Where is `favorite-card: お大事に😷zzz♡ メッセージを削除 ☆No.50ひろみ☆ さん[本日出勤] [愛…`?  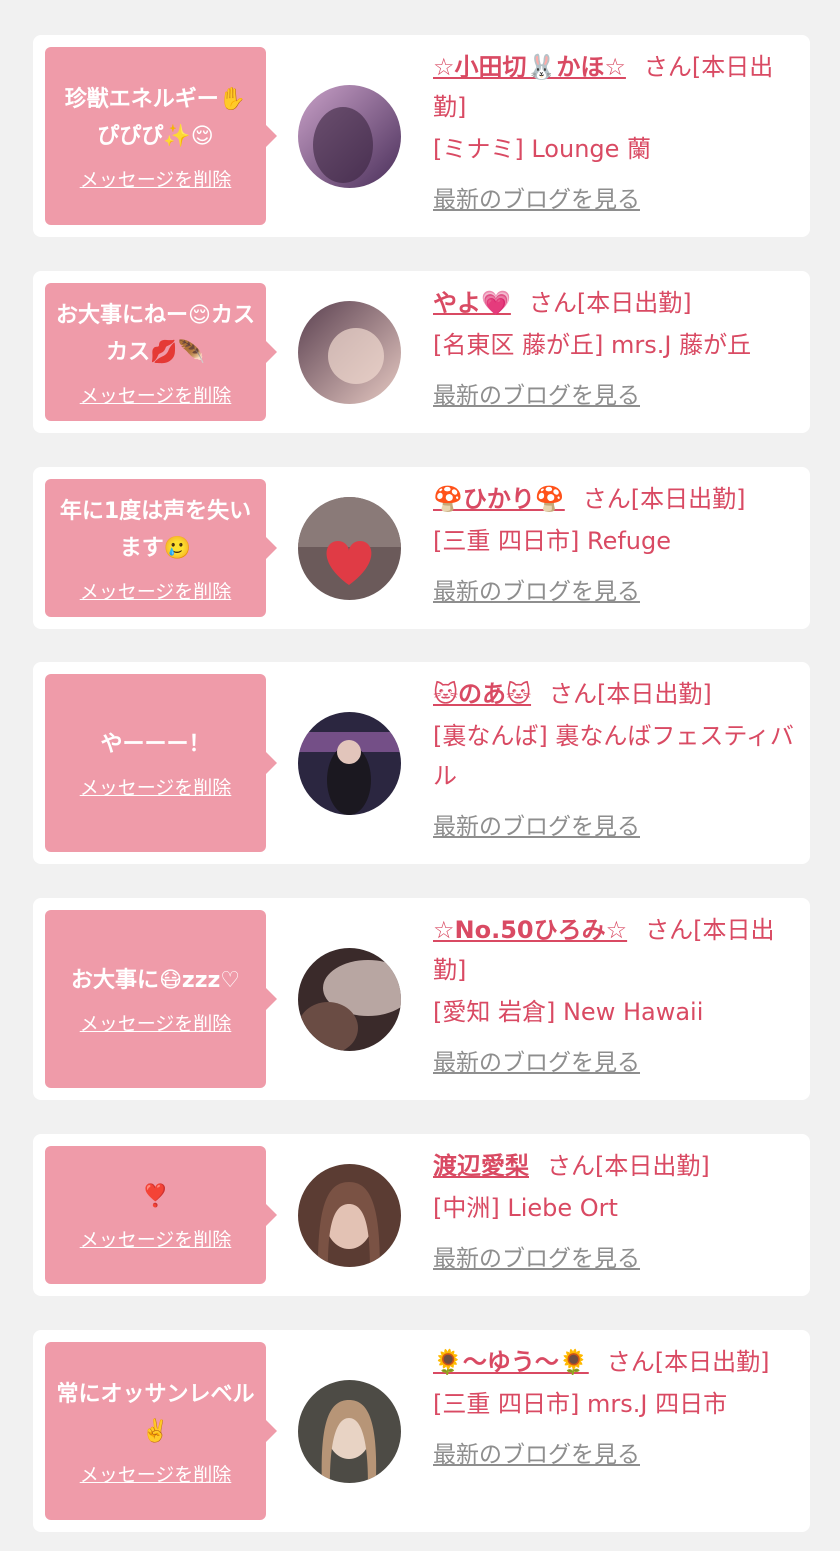 favorite-card: お大事に😷zzz♡ メッセージを削除 ☆No.50ひろみ☆ さん[本日出勤] [愛… is located at coordinates (421, 999).